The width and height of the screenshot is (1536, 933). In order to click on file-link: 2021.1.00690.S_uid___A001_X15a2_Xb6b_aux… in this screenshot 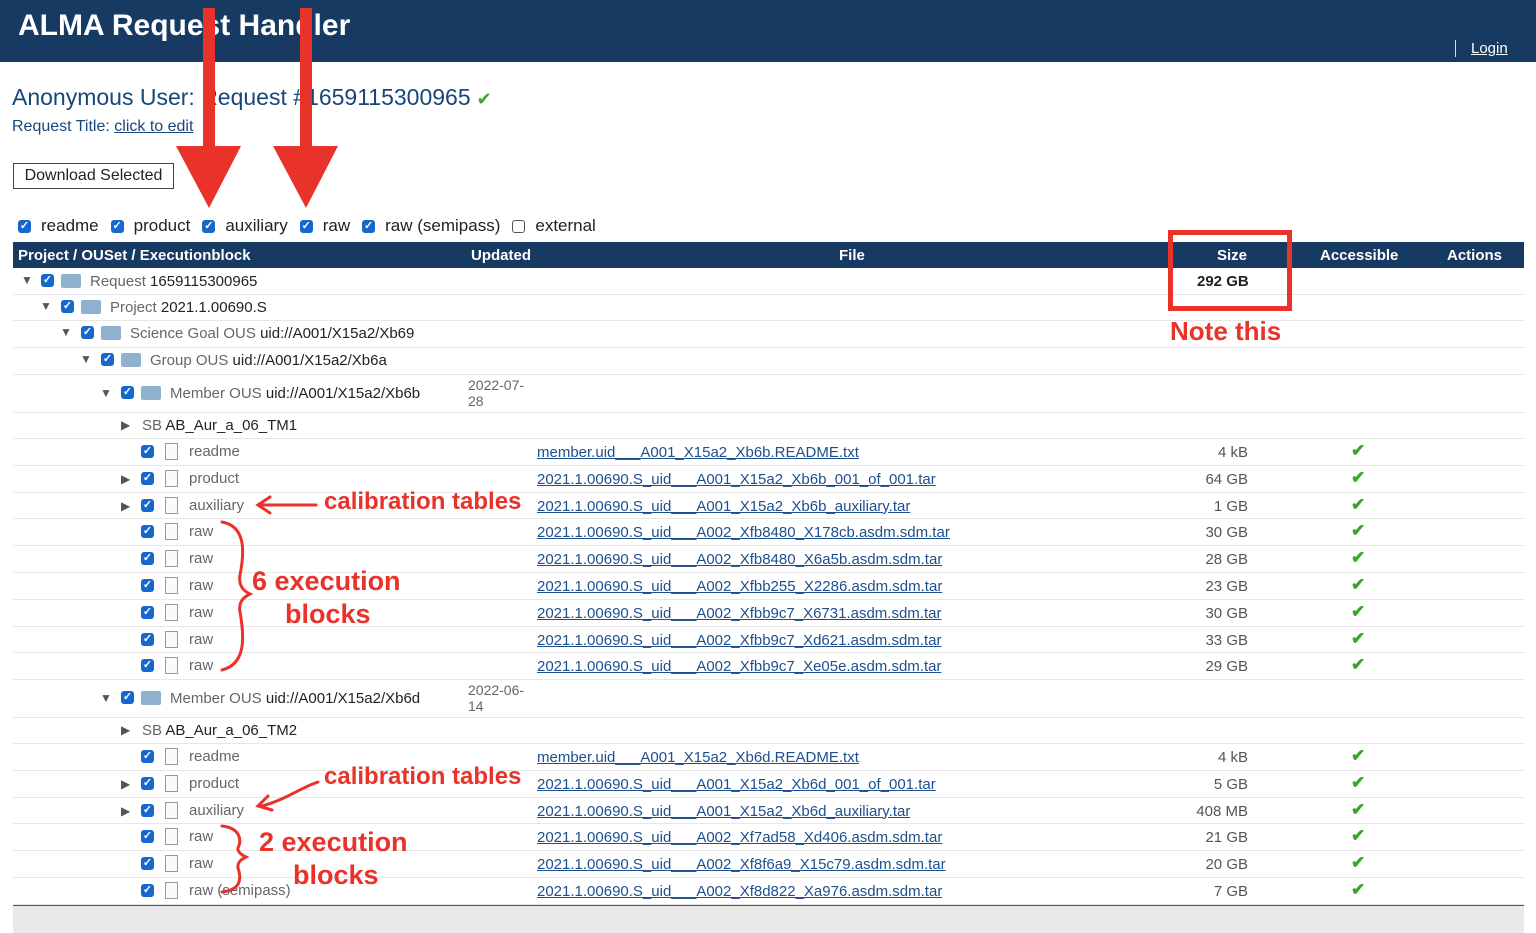, I will do `click(723, 506)`.